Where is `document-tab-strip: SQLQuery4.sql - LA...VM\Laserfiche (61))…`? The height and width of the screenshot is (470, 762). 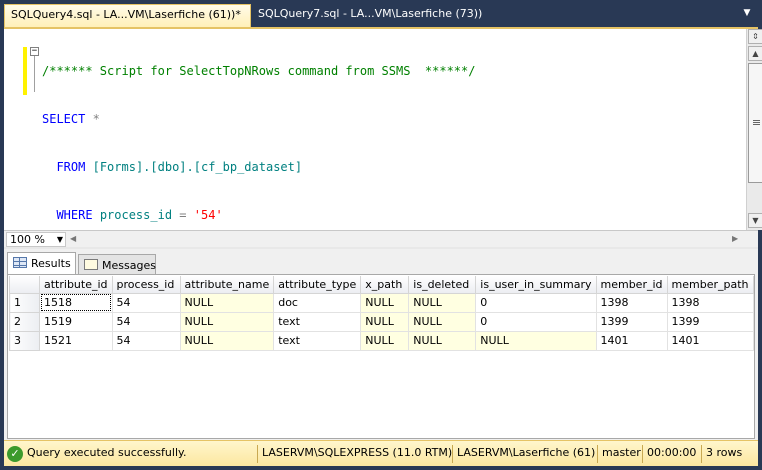 document-tab-strip: SQLQuery4.sql - LA...VM\Laserfiche (61))… is located at coordinates (381, 13).